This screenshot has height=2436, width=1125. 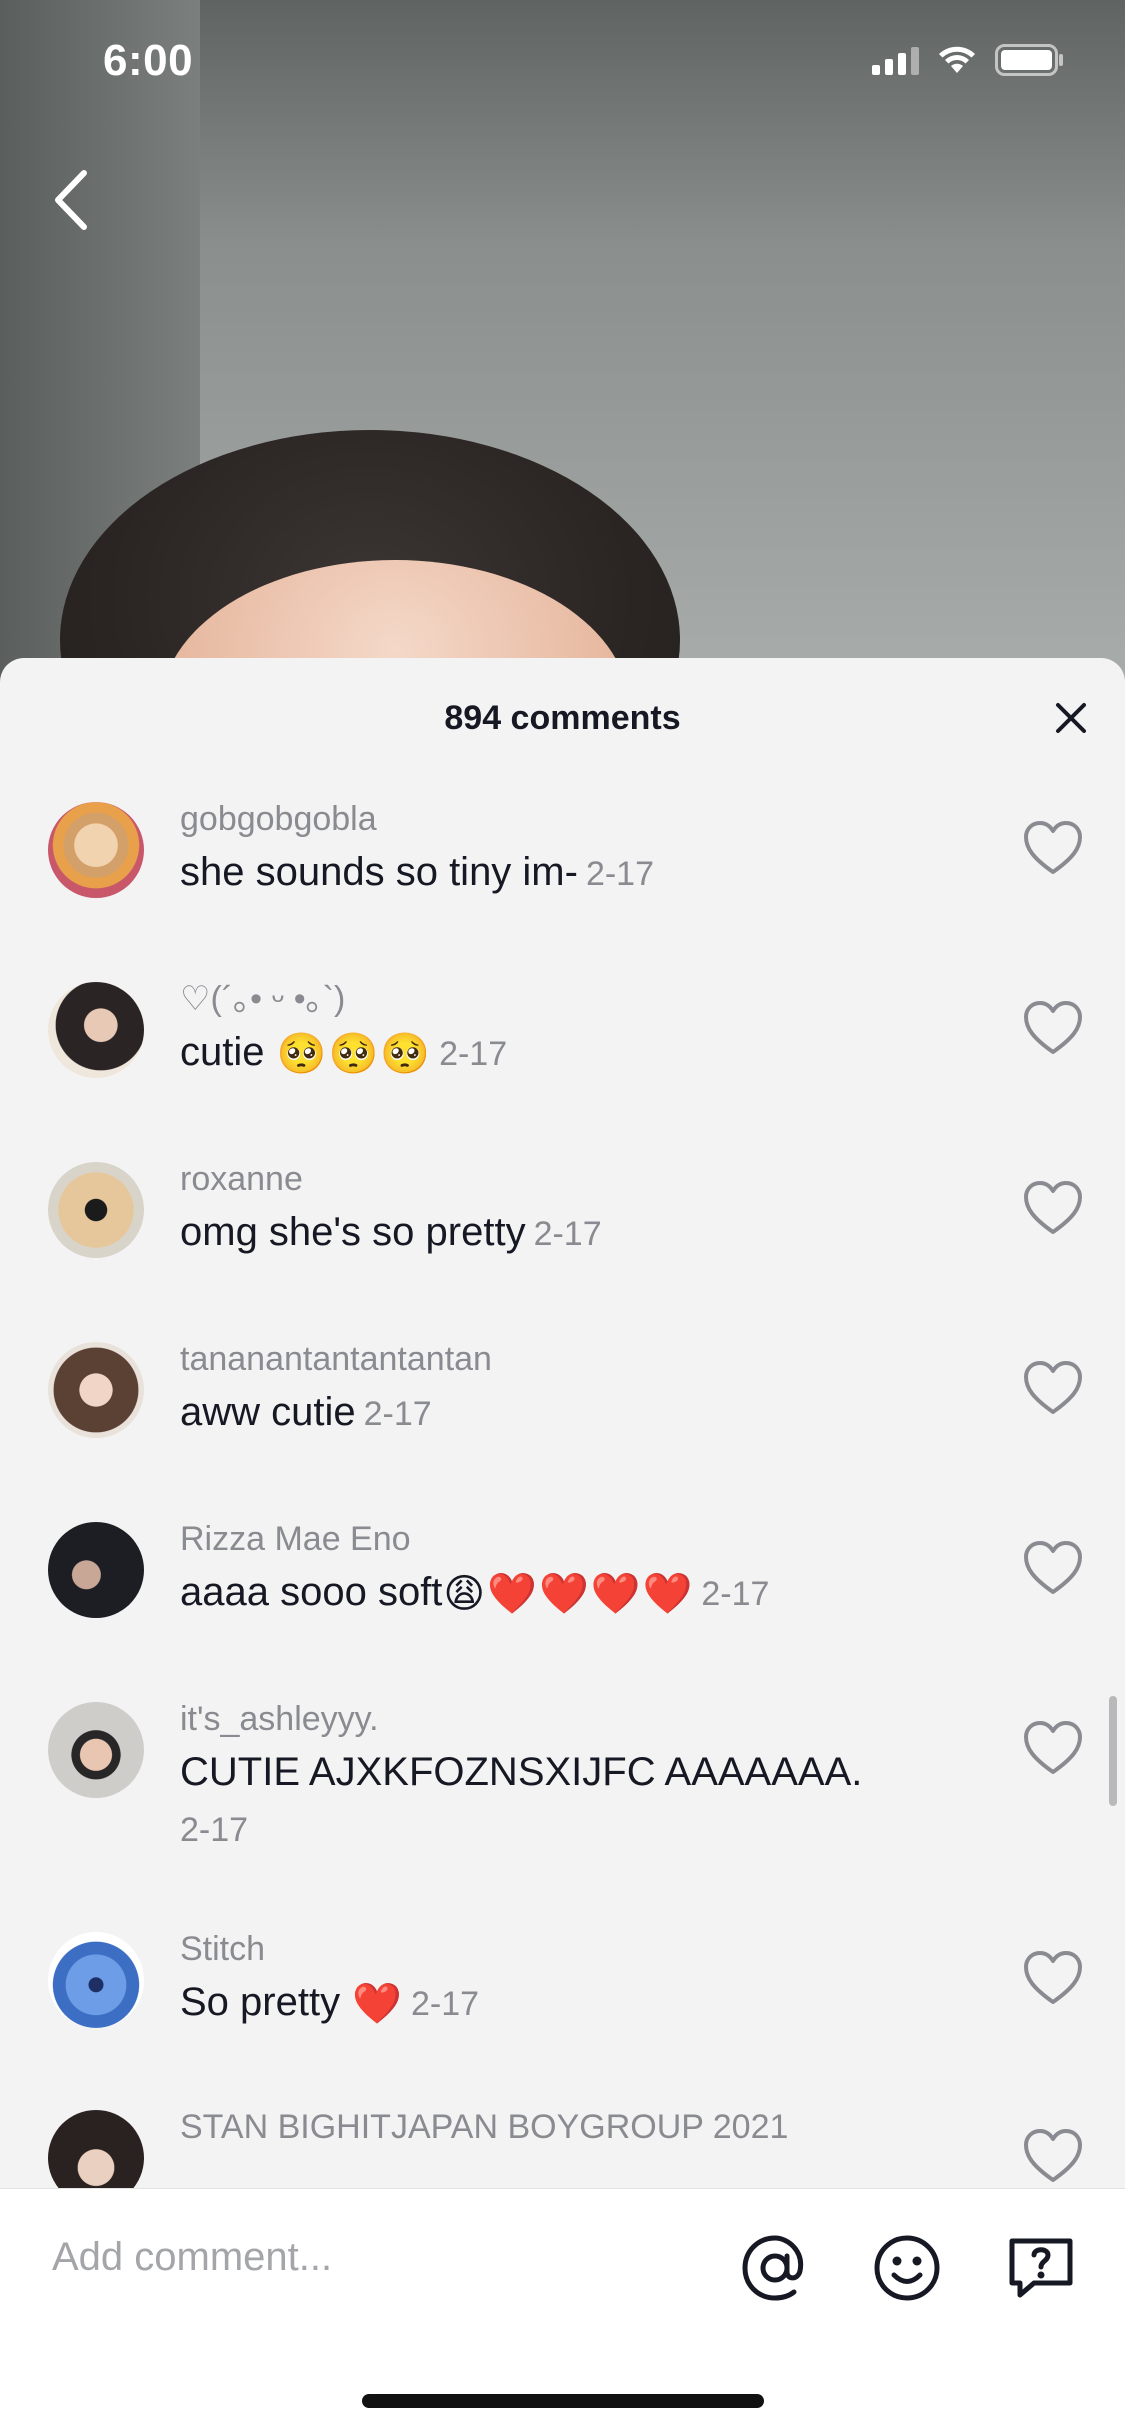 I want to click on question-bubble-icon, so click(x=1041, y=2268).